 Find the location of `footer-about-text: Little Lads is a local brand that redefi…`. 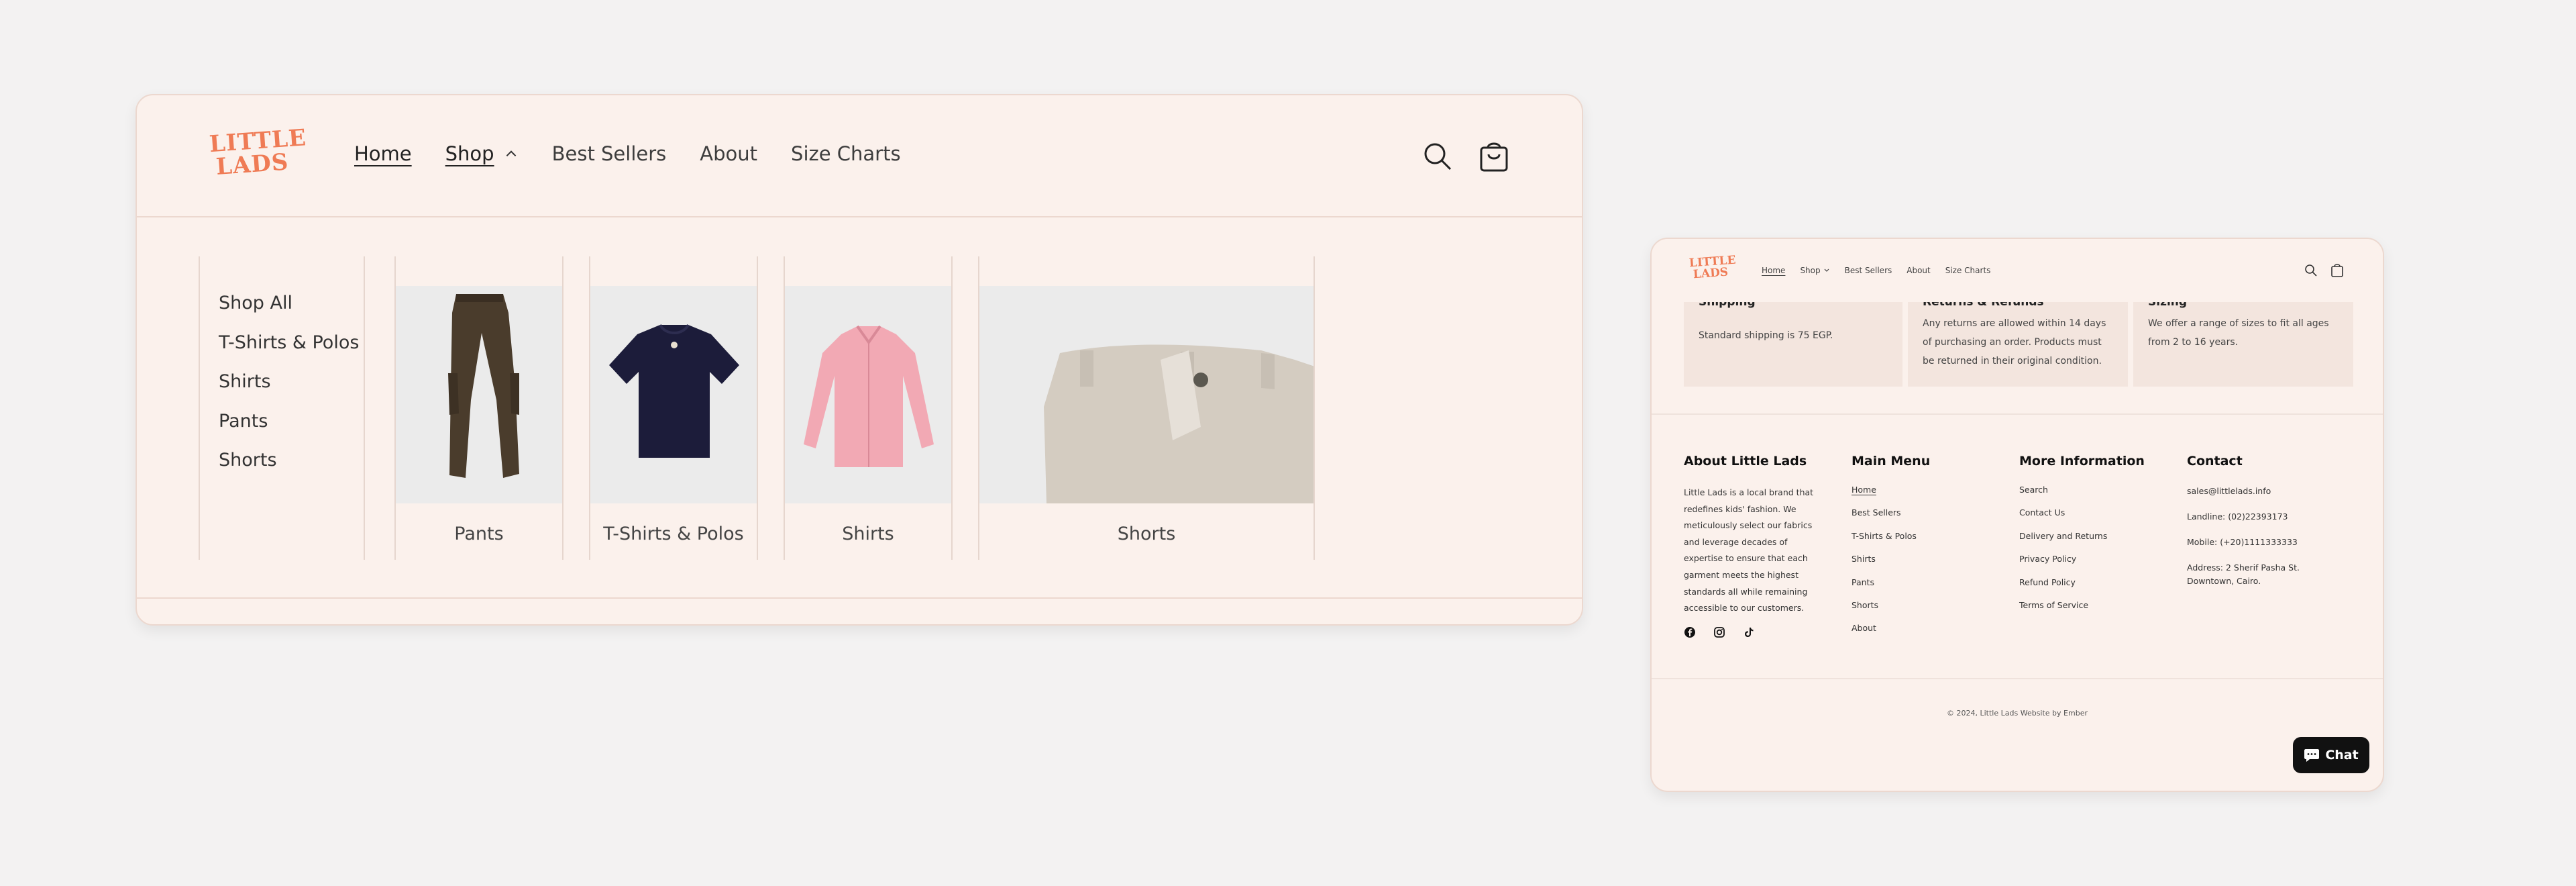

footer-about-text: Little Lads is a local brand that redefi… is located at coordinates (1749, 550).